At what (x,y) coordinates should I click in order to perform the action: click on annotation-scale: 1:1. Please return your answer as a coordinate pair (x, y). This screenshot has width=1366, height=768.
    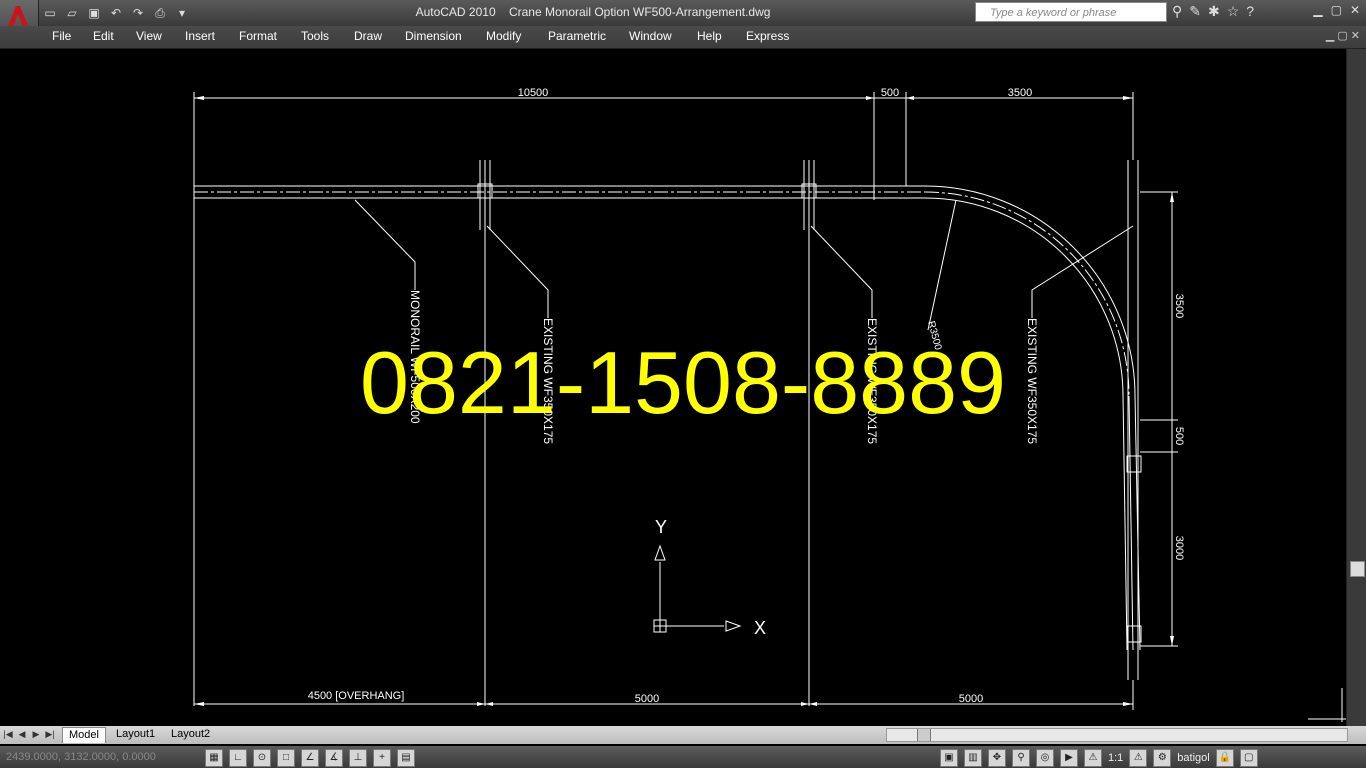
    Looking at the image, I should click on (1115, 758).